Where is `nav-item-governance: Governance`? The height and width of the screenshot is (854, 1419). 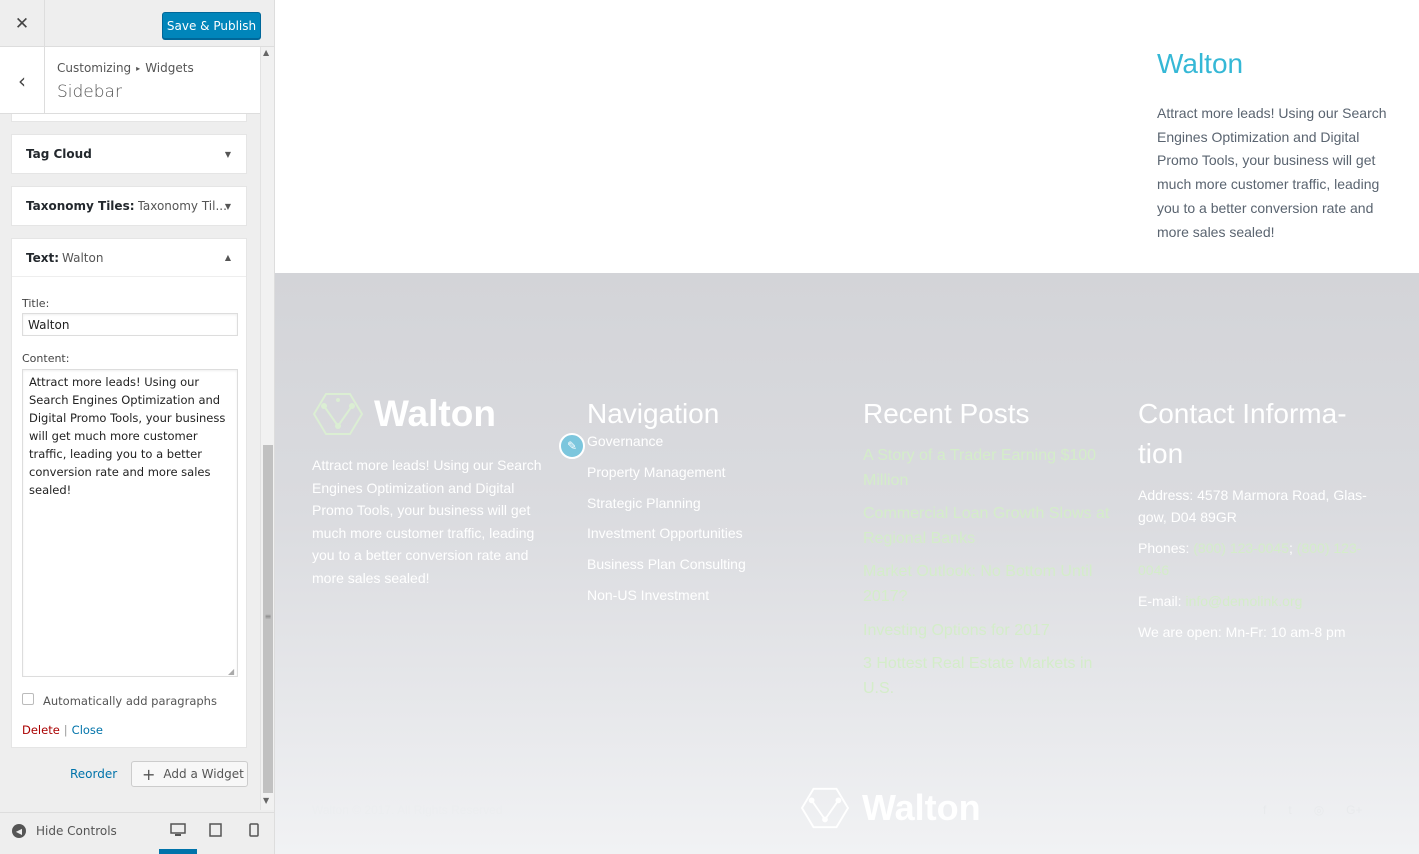 nav-item-governance: Governance is located at coordinates (666, 448).